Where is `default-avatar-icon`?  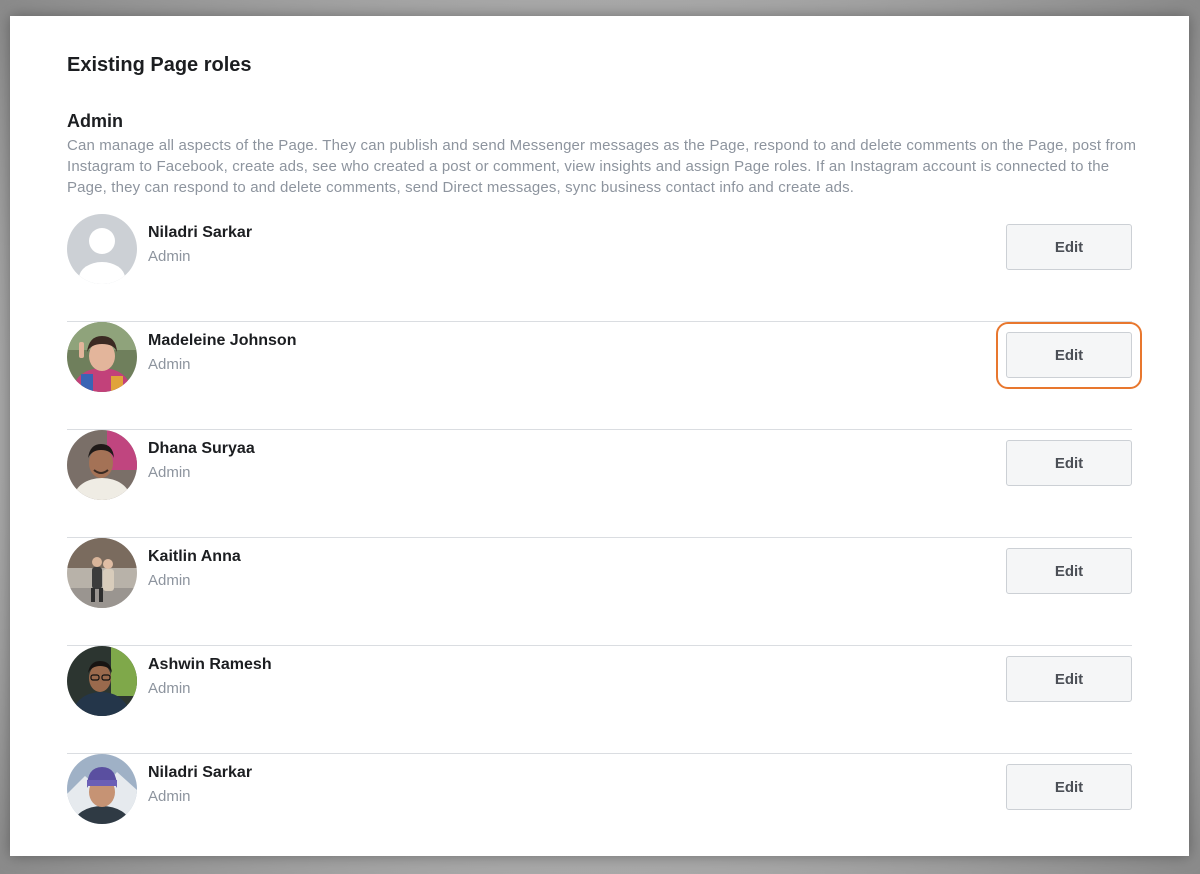
default-avatar-icon is located at coordinates (102, 249).